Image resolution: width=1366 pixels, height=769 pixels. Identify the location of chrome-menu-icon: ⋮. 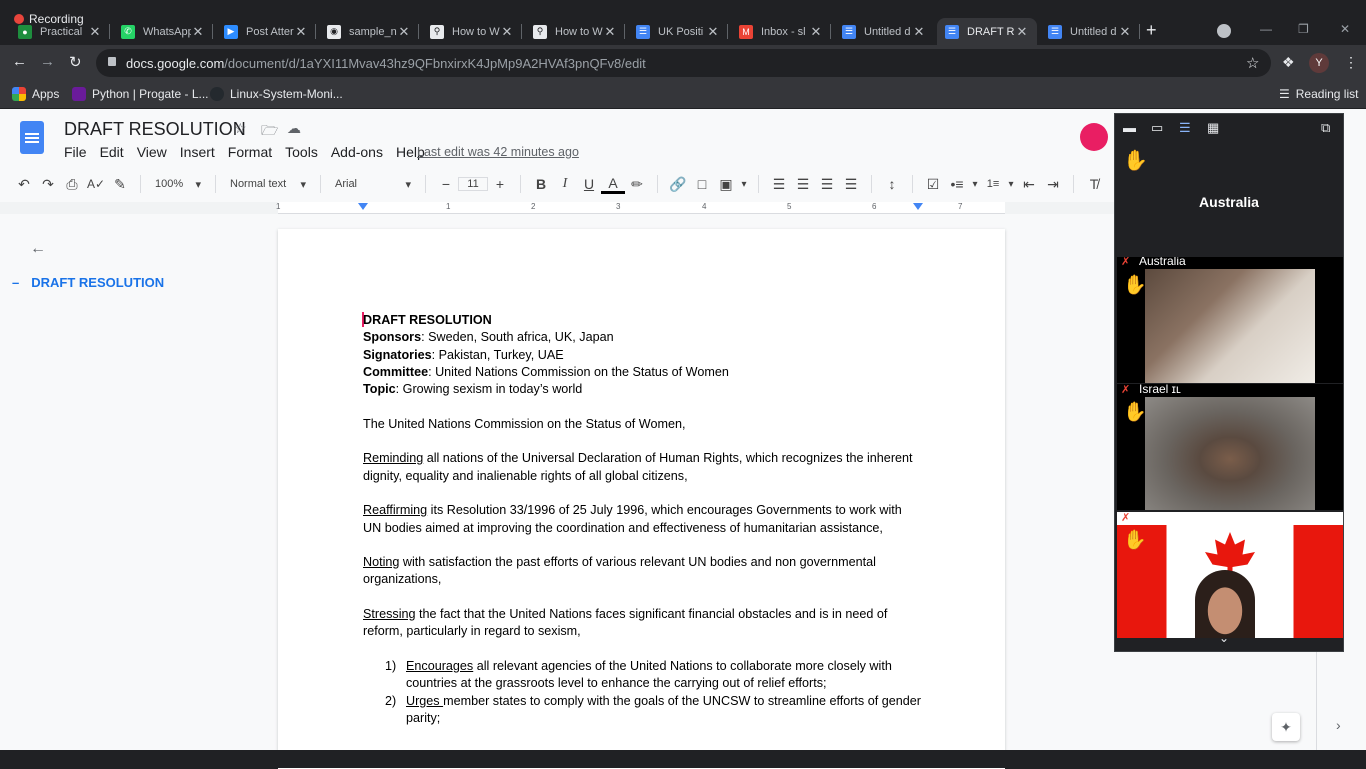
(1351, 62).